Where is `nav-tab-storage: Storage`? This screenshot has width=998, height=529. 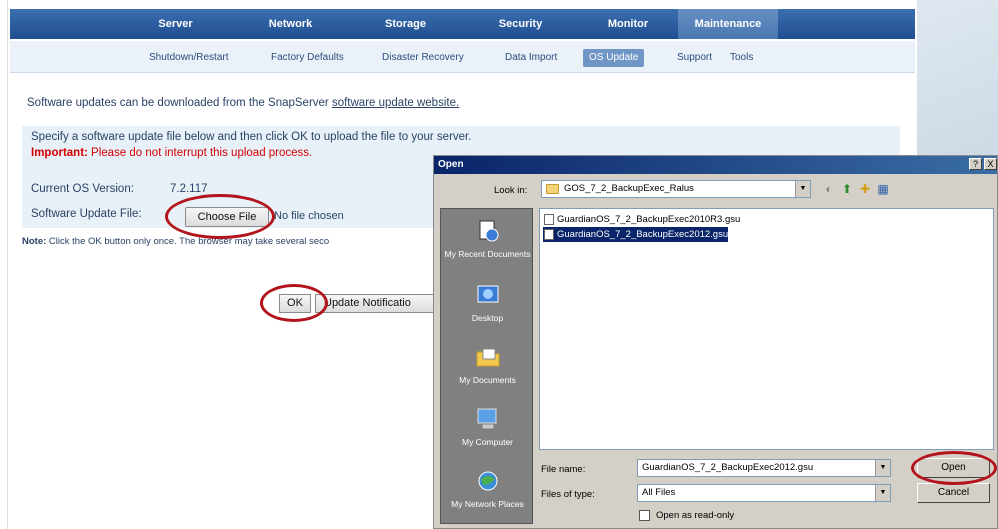 nav-tab-storage: Storage is located at coordinates (405, 24).